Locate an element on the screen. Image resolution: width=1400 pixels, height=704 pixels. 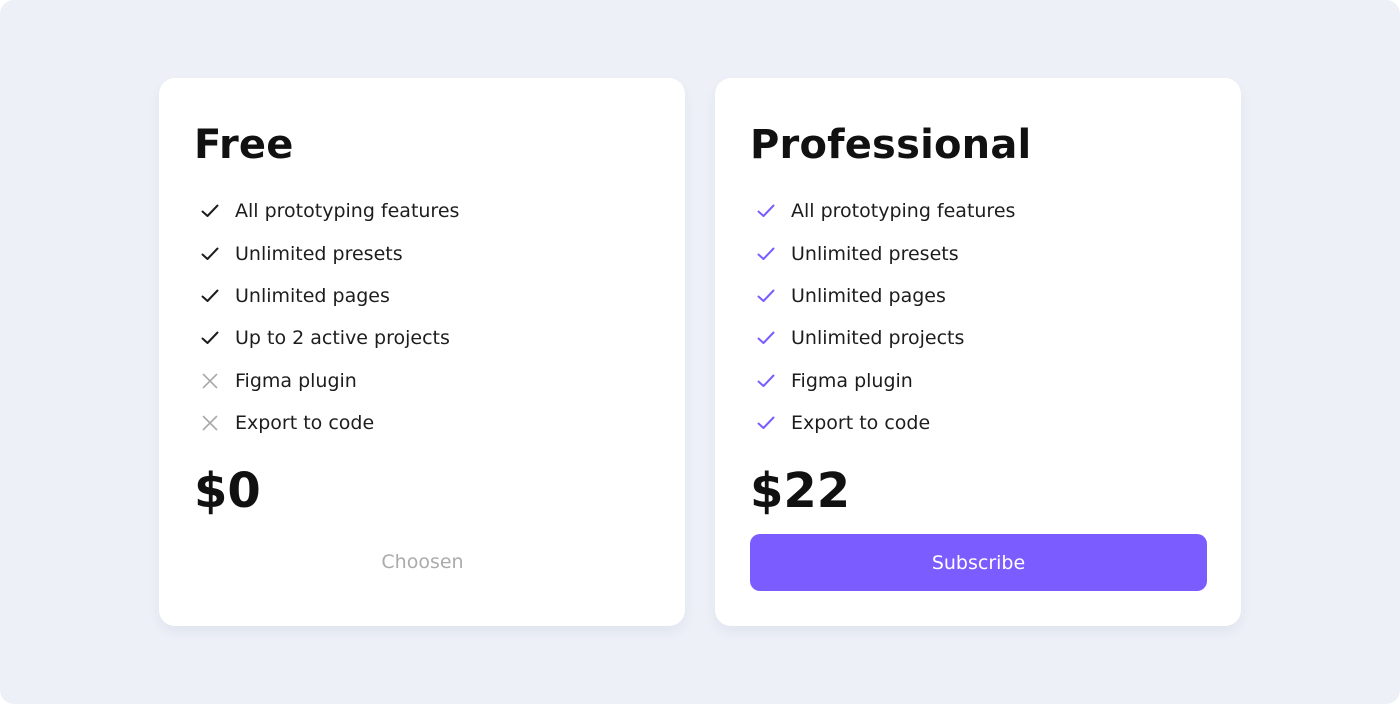
chosen-status: Choosen is located at coordinates (422, 562).